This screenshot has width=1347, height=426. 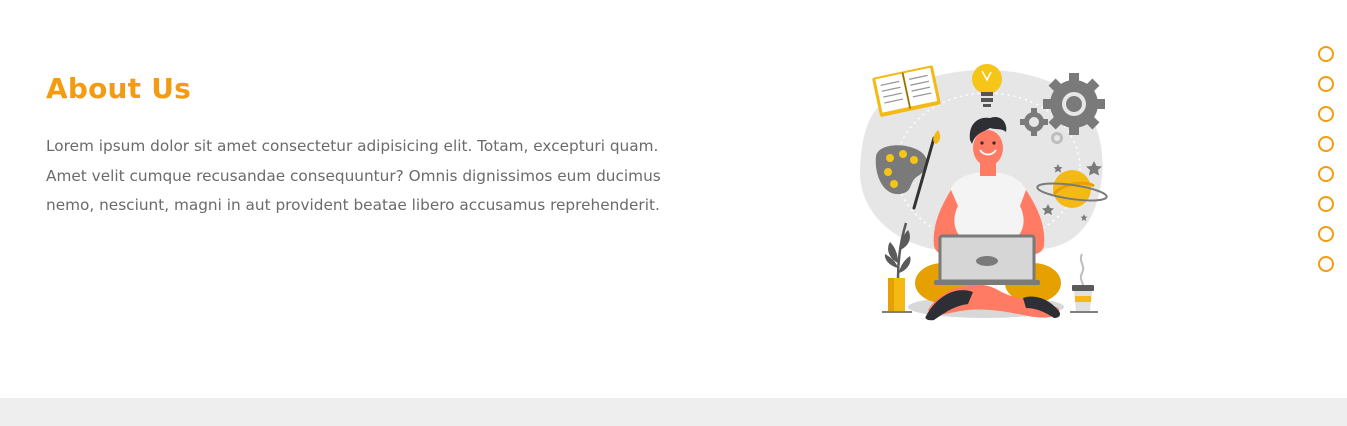 I want to click on dot-navigation, so click(x=1328, y=166).